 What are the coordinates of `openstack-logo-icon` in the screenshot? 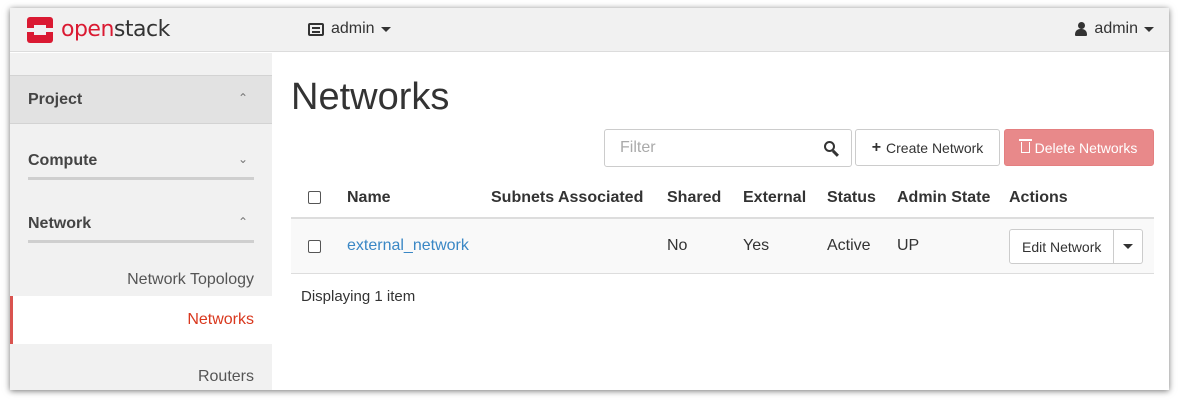 It's located at (40, 30).